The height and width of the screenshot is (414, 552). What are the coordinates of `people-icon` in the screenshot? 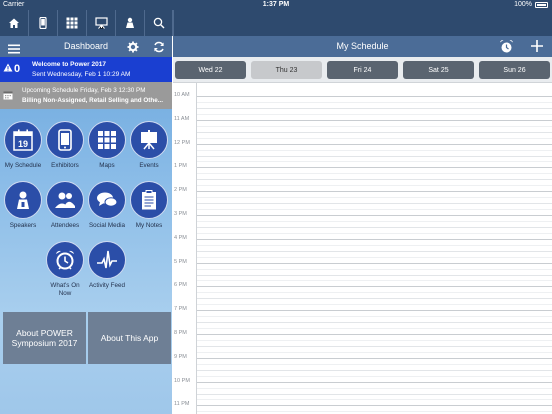 It's located at (65, 200).